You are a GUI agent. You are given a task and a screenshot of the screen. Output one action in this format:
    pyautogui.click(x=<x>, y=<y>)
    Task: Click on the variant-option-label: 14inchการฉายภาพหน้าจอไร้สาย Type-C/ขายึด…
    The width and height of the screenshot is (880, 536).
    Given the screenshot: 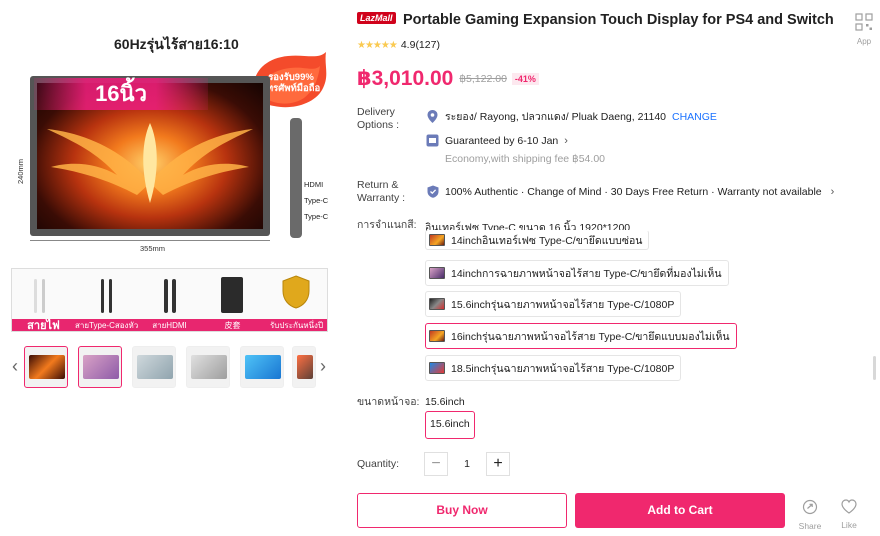 What is the action you would take?
    pyautogui.click(x=586, y=273)
    